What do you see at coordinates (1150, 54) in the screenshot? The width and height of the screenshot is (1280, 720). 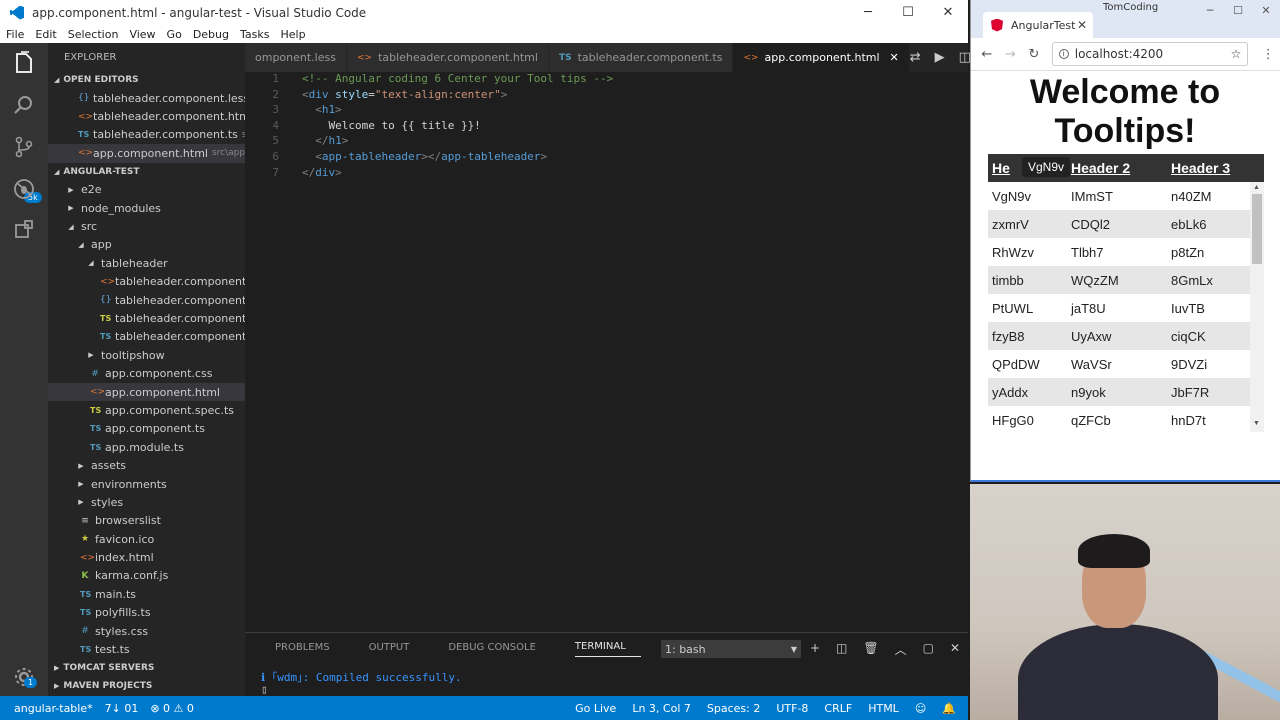 I see `address-bar: i localhost:4200 ☆` at bounding box center [1150, 54].